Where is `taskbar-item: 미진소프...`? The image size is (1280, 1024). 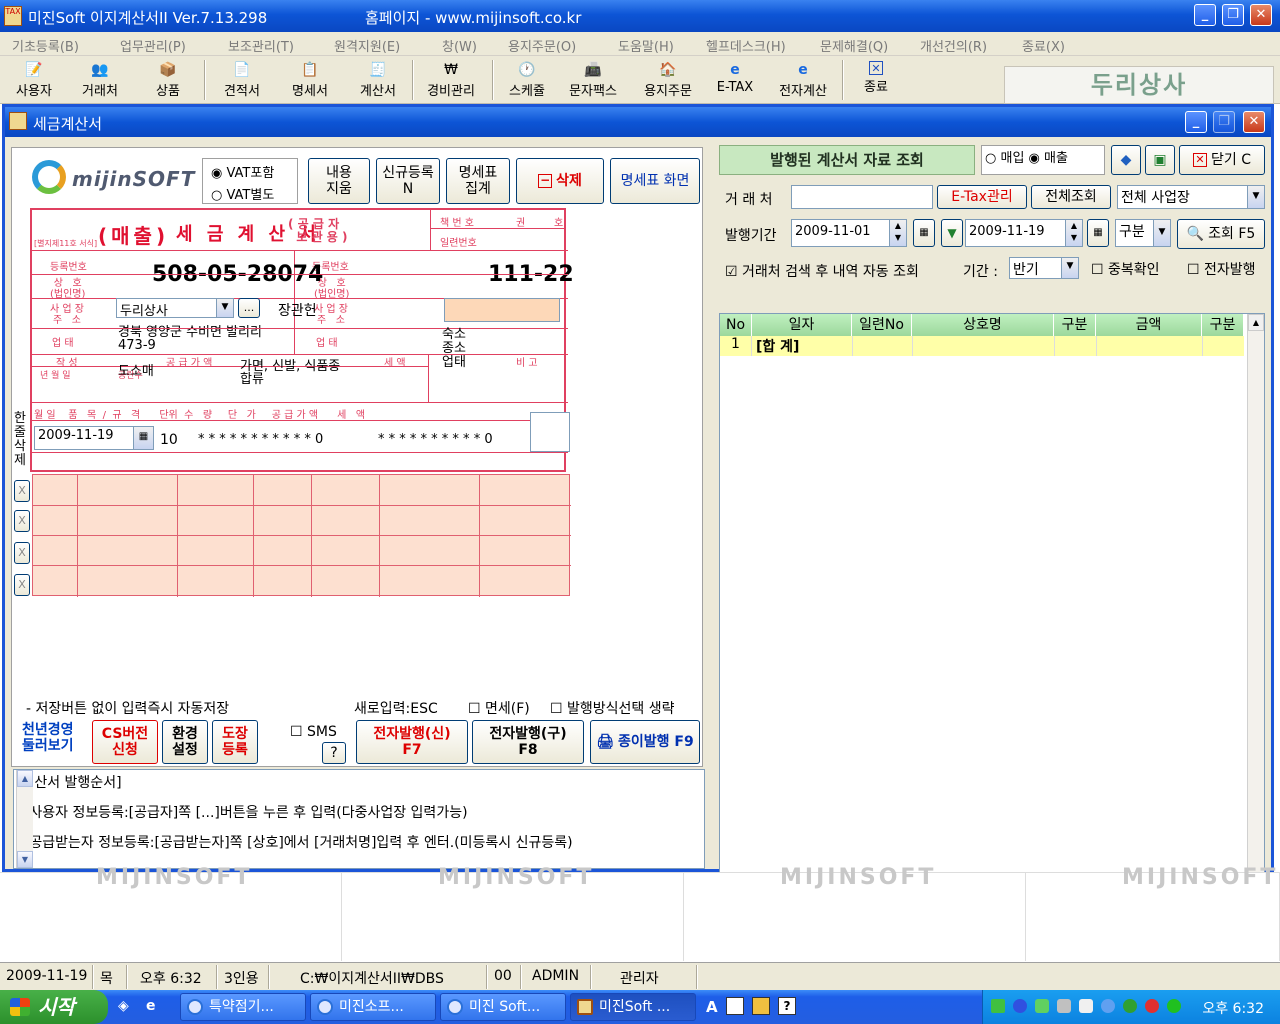 taskbar-item: 미진소프... is located at coordinates (373, 1007).